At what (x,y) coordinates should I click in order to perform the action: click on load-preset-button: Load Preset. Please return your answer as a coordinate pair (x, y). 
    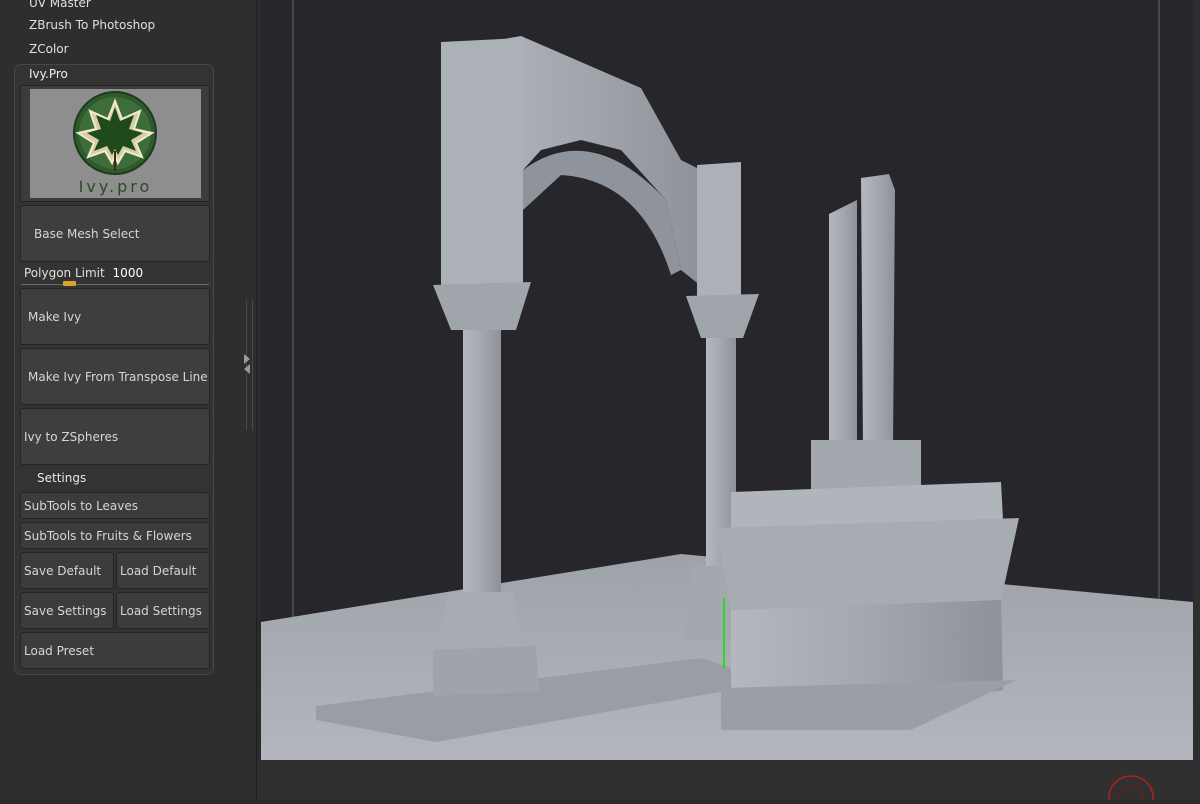
    Looking at the image, I should click on (115, 650).